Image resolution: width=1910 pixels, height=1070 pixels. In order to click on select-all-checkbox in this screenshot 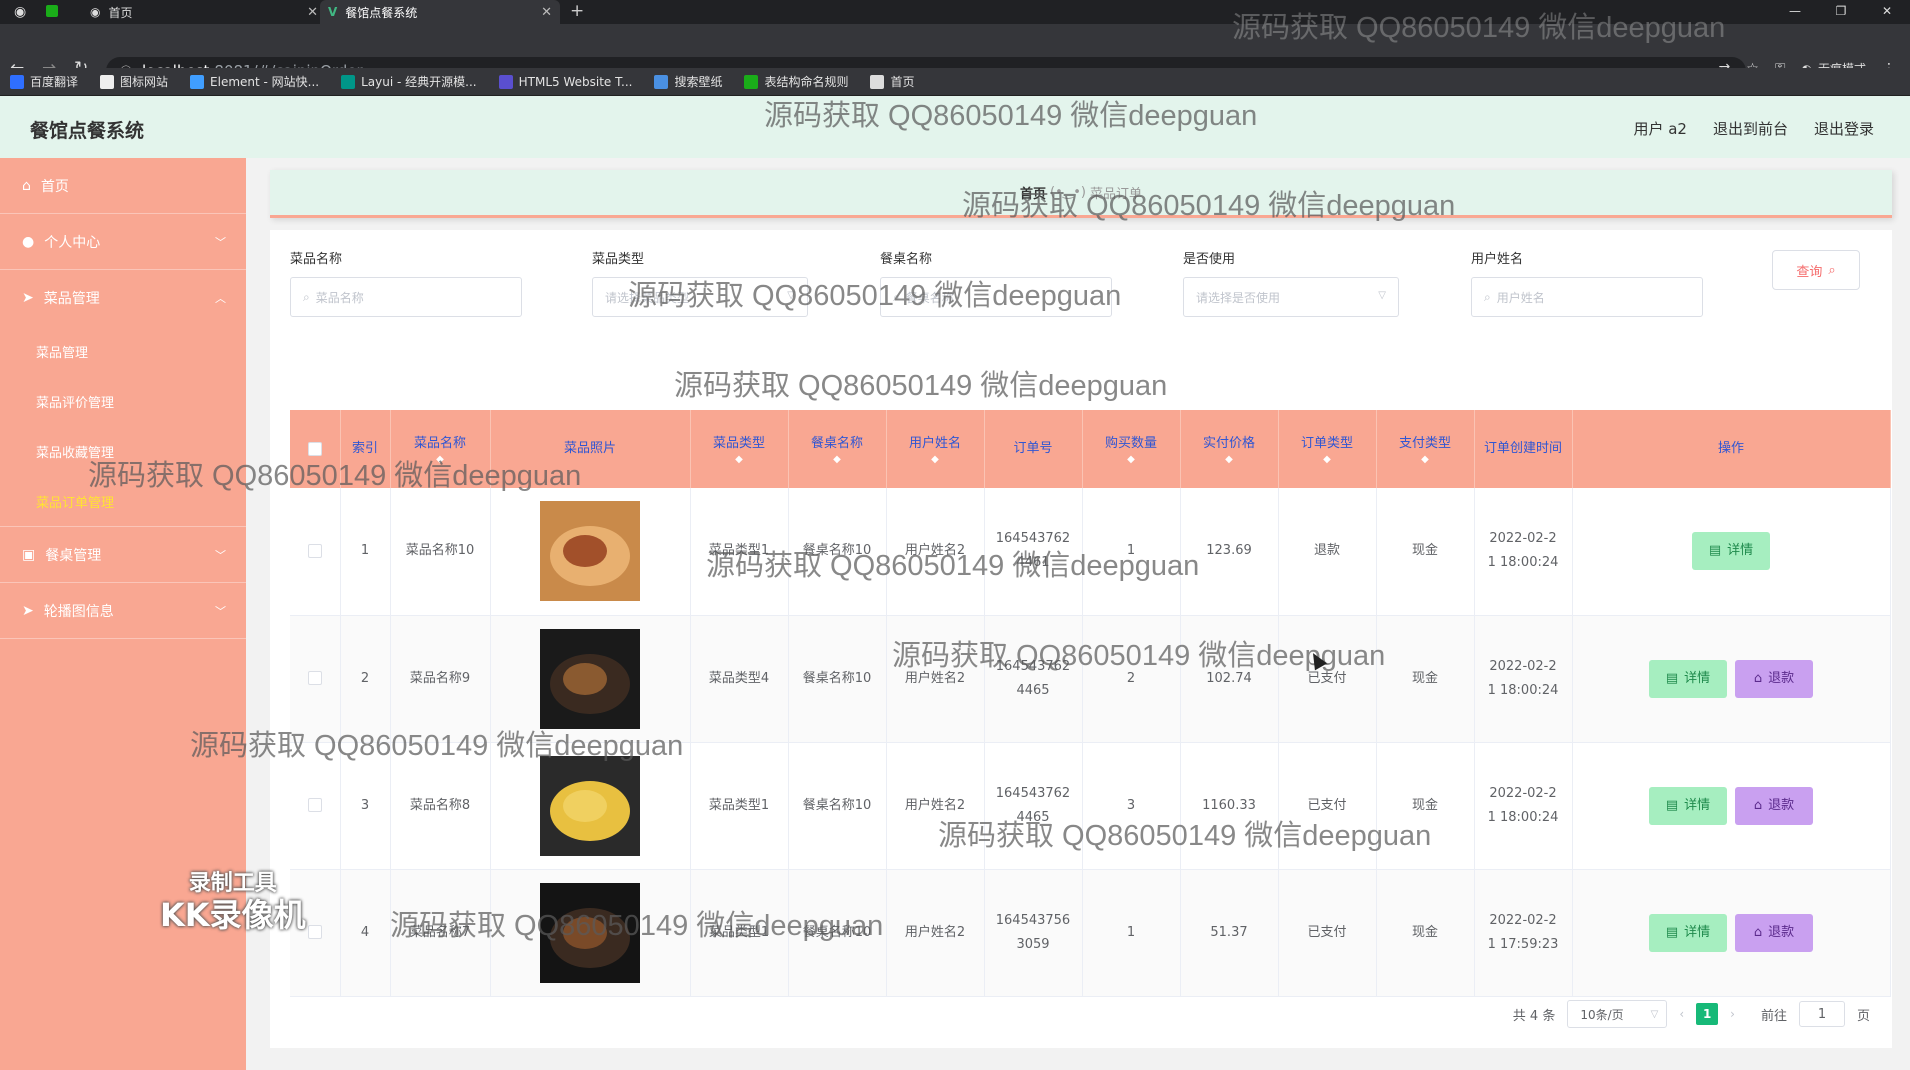, I will do `click(314, 448)`.